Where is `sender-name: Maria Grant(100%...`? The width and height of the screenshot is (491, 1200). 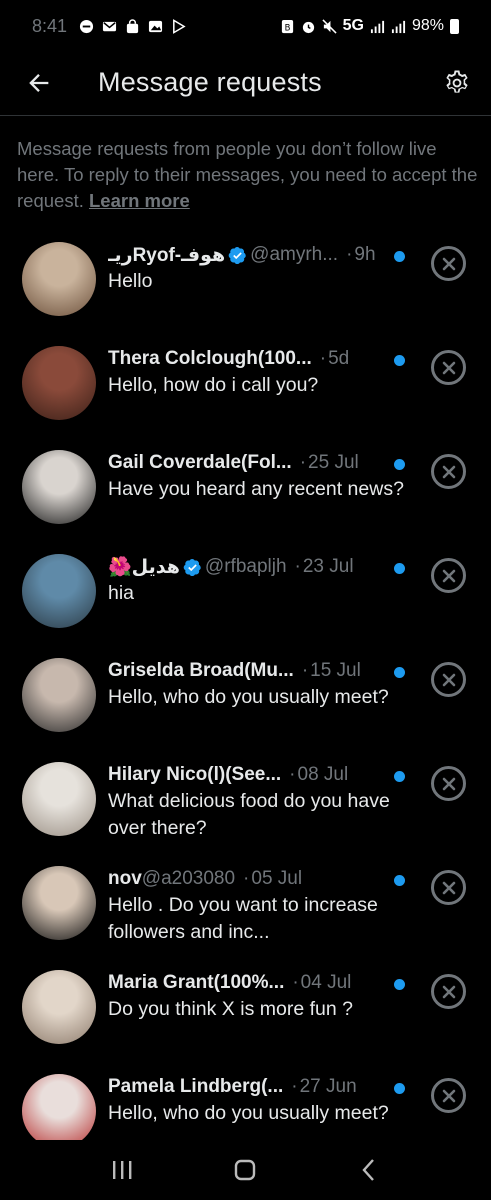
sender-name: Maria Grant(100%... is located at coordinates (196, 982).